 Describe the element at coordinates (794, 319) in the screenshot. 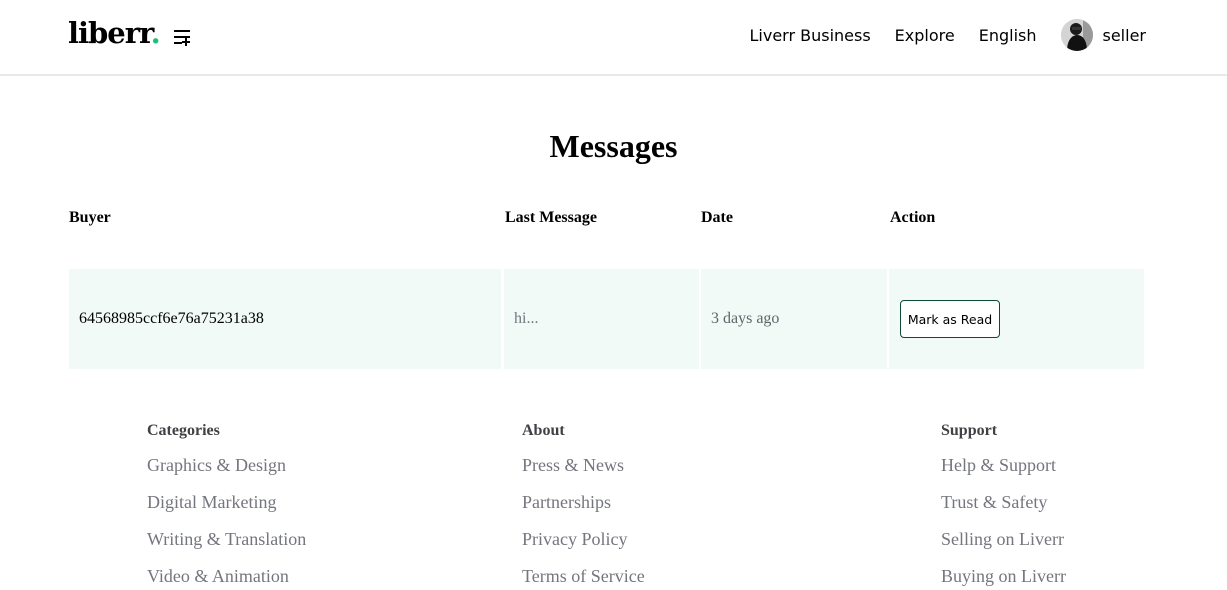

I see `date-cell: 3 days ago` at that location.